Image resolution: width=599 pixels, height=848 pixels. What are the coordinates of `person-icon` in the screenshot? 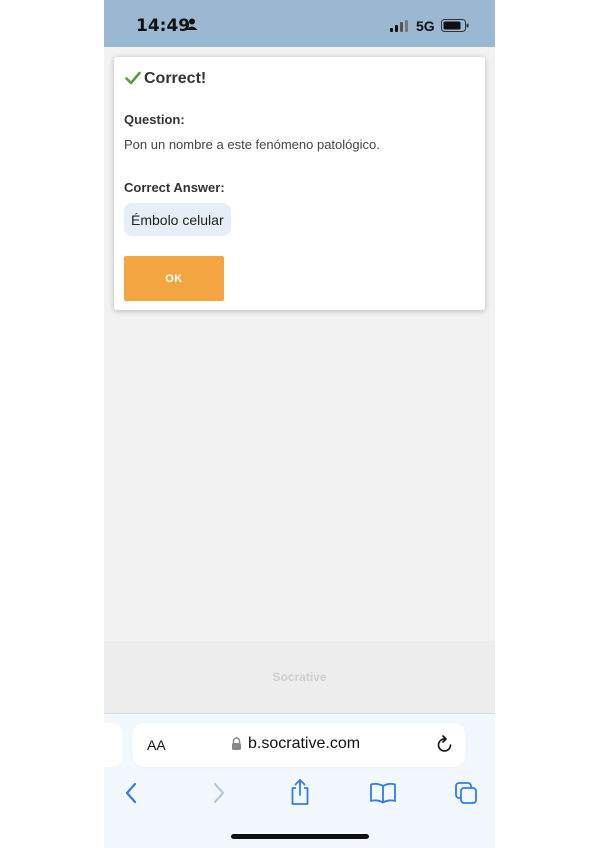 It's located at (192, 24).